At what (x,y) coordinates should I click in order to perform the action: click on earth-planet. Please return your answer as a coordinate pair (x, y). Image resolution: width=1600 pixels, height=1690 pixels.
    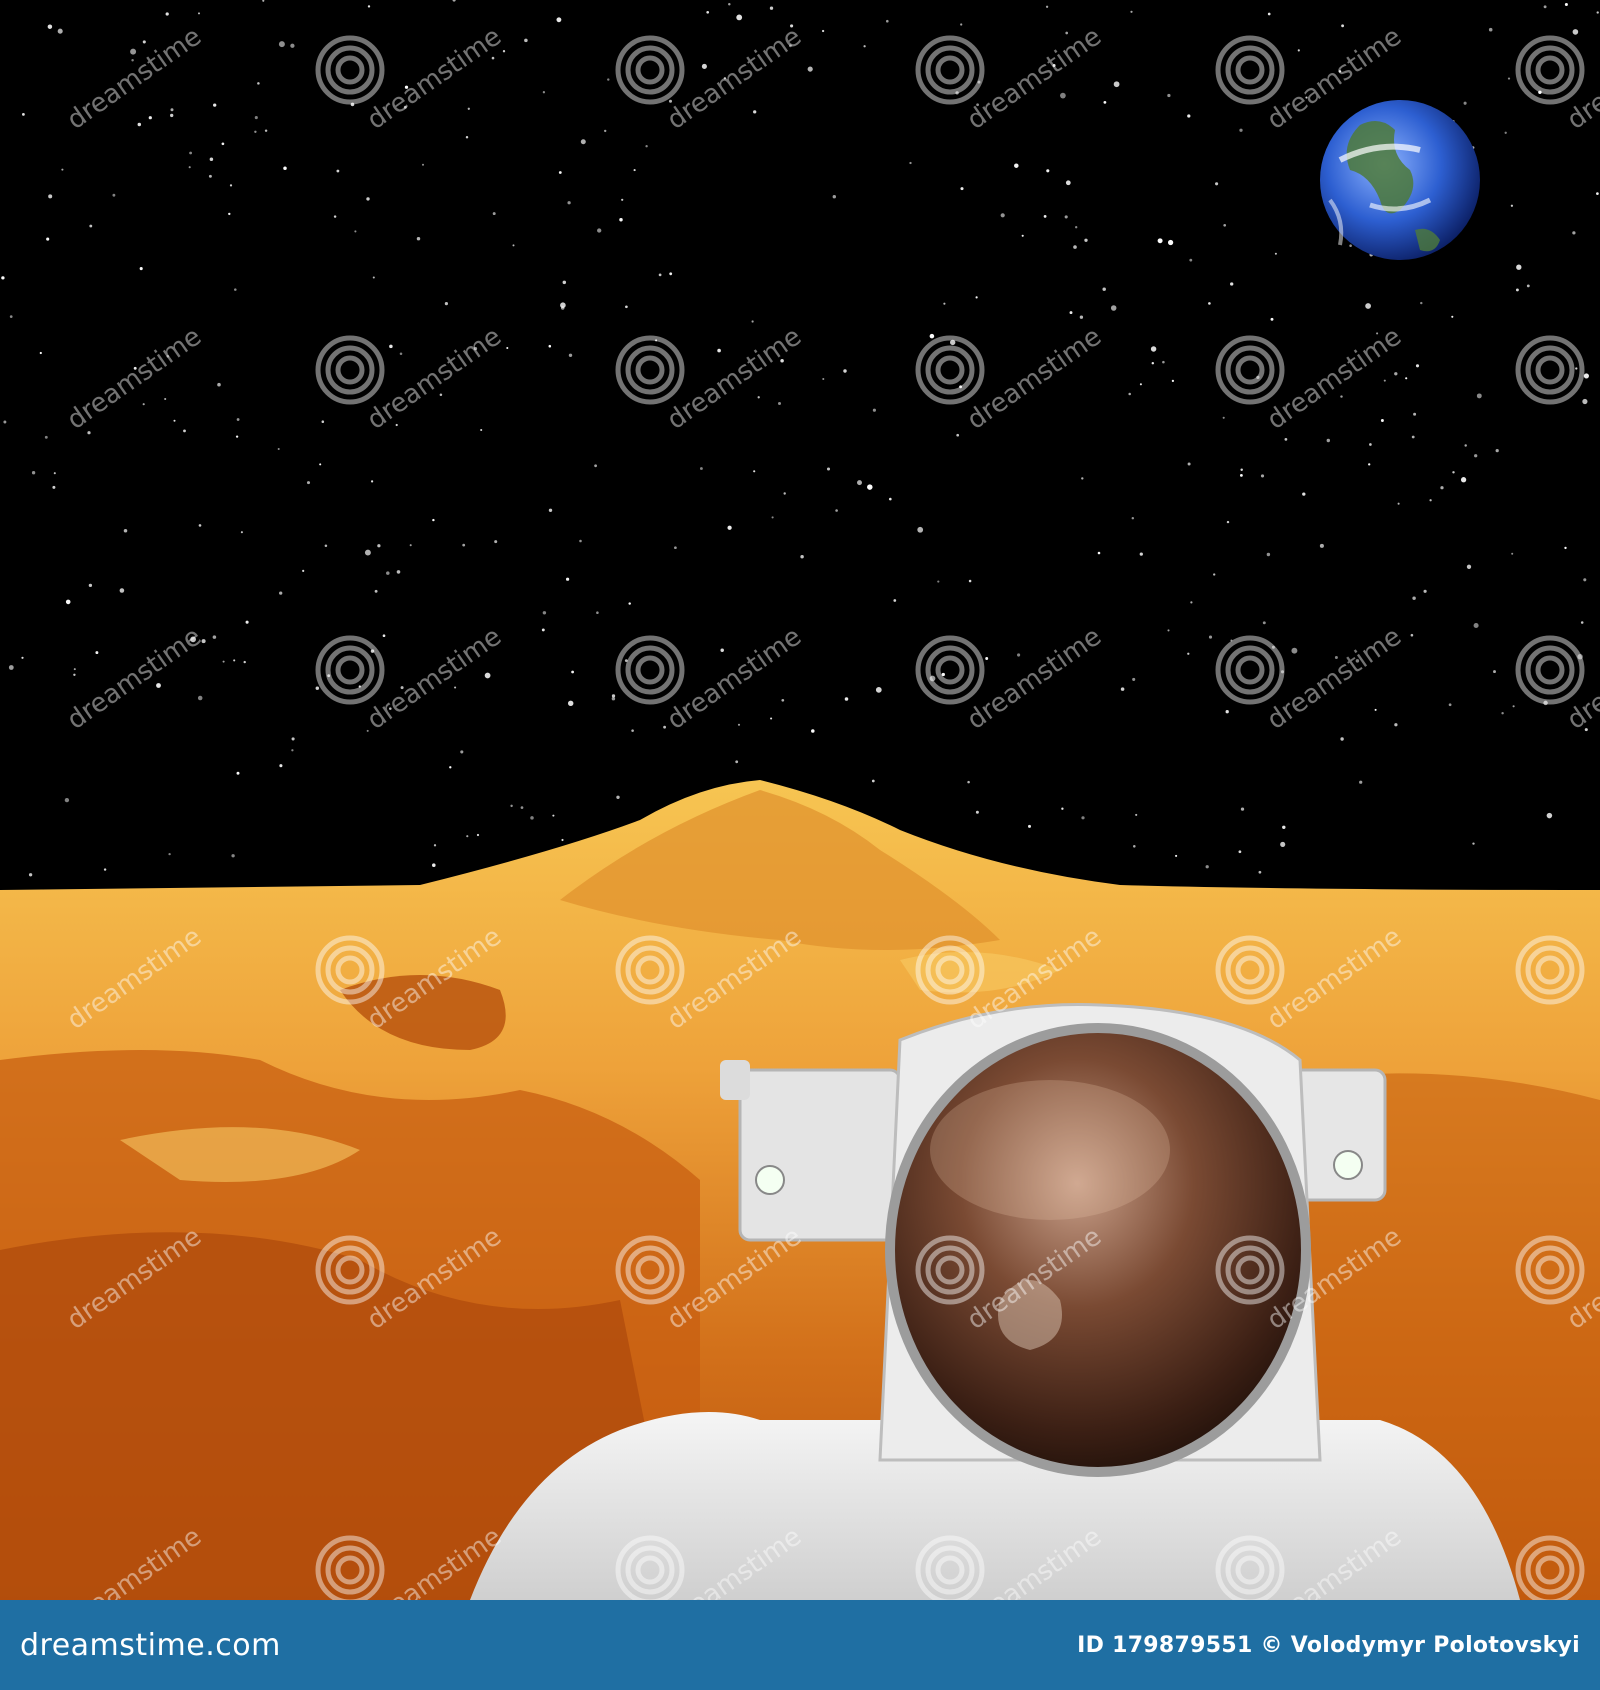
    Looking at the image, I should click on (1400, 180).